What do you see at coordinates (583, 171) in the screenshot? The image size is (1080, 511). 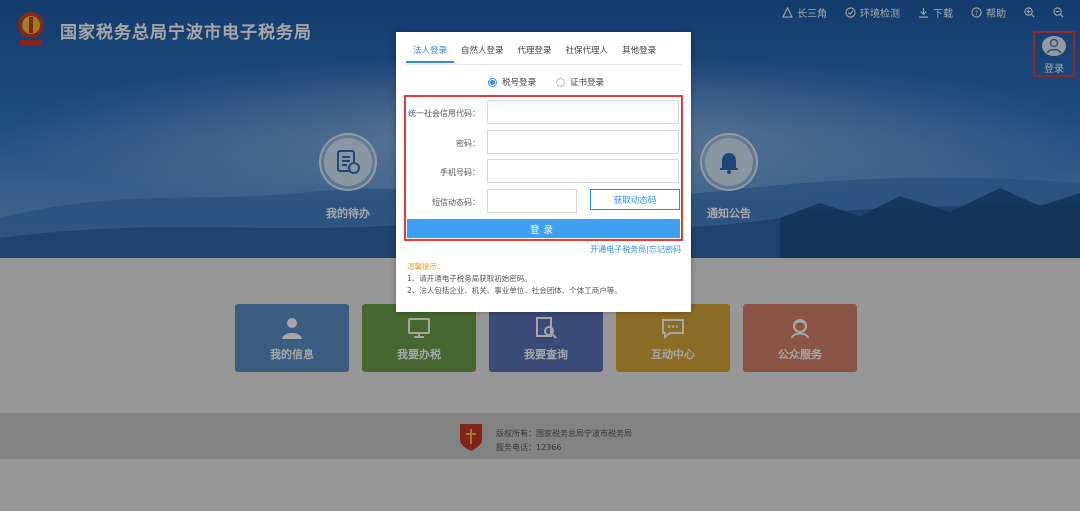 I see `phone-input` at bounding box center [583, 171].